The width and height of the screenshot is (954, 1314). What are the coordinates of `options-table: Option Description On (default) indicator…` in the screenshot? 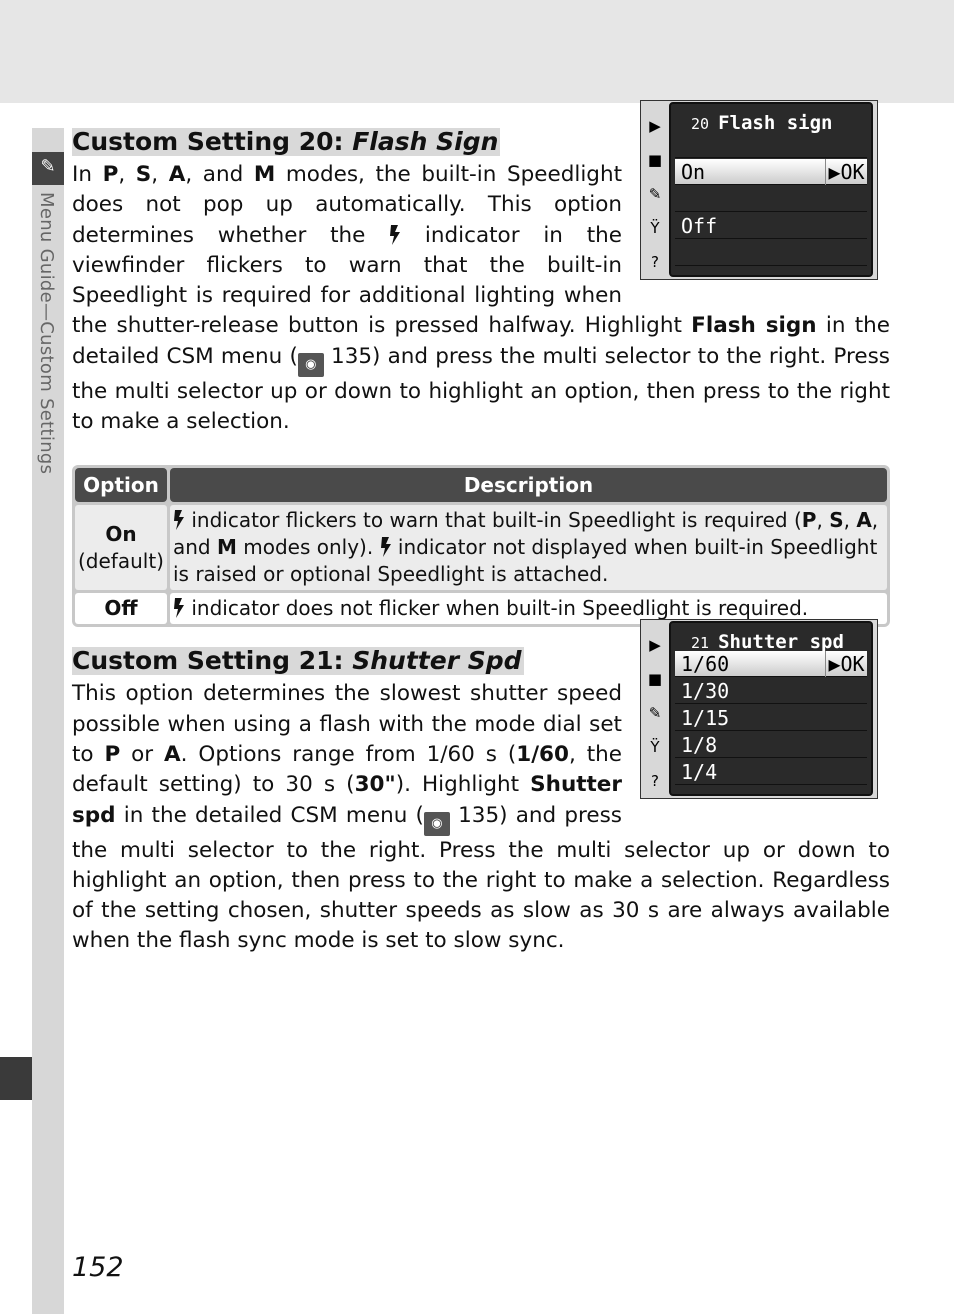 It's located at (481, 546).